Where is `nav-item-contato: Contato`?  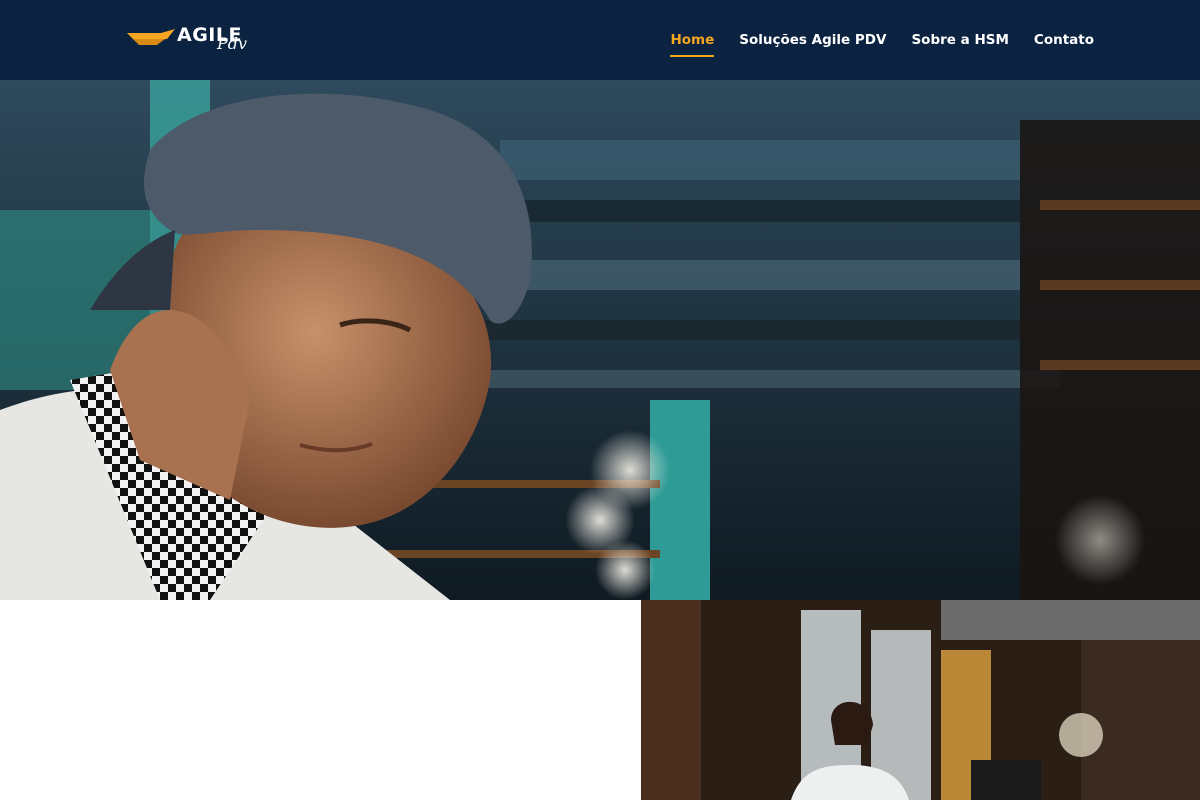 nav-item-contato: Contato is located at coordinates (1064, 40).